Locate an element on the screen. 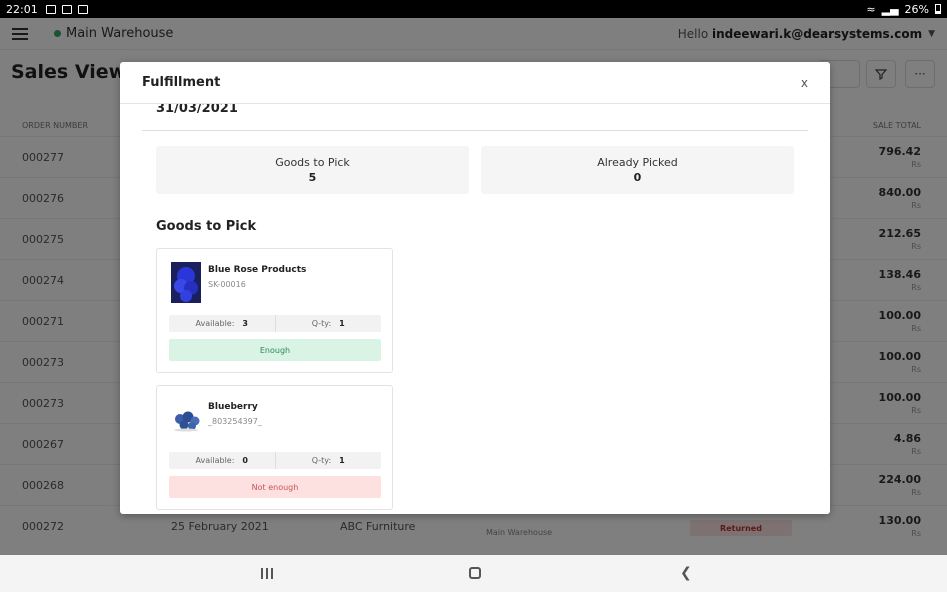 The image size is (947, 592). goods-to-pick-summary: Goods to Pick 5 is located at coordinates (312, 170).